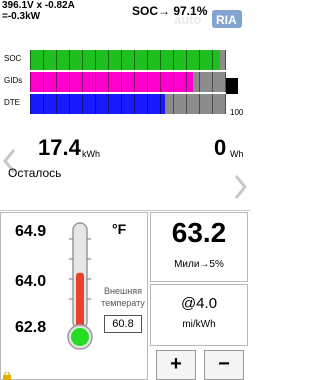  I want to click on power-text: =-0.3kW, so click(21, 16).